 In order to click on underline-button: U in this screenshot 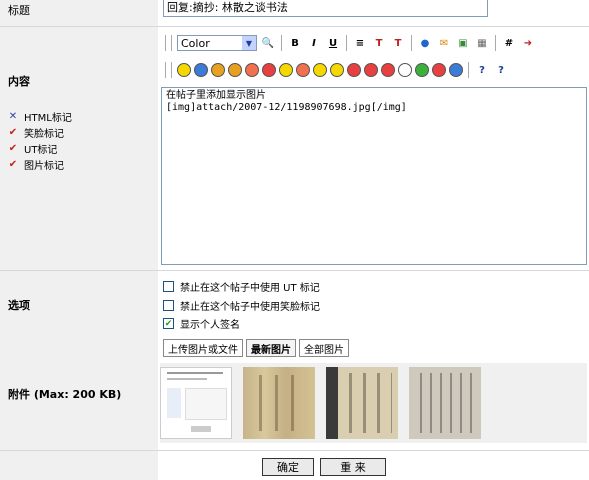, I will do `click(333, 43)`.